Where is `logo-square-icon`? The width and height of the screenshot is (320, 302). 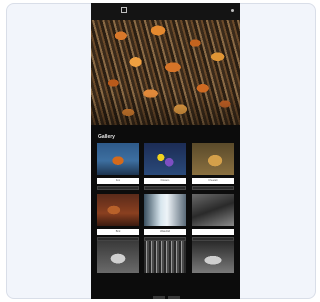 logo-square-icon is located at coordinates (124, 10).